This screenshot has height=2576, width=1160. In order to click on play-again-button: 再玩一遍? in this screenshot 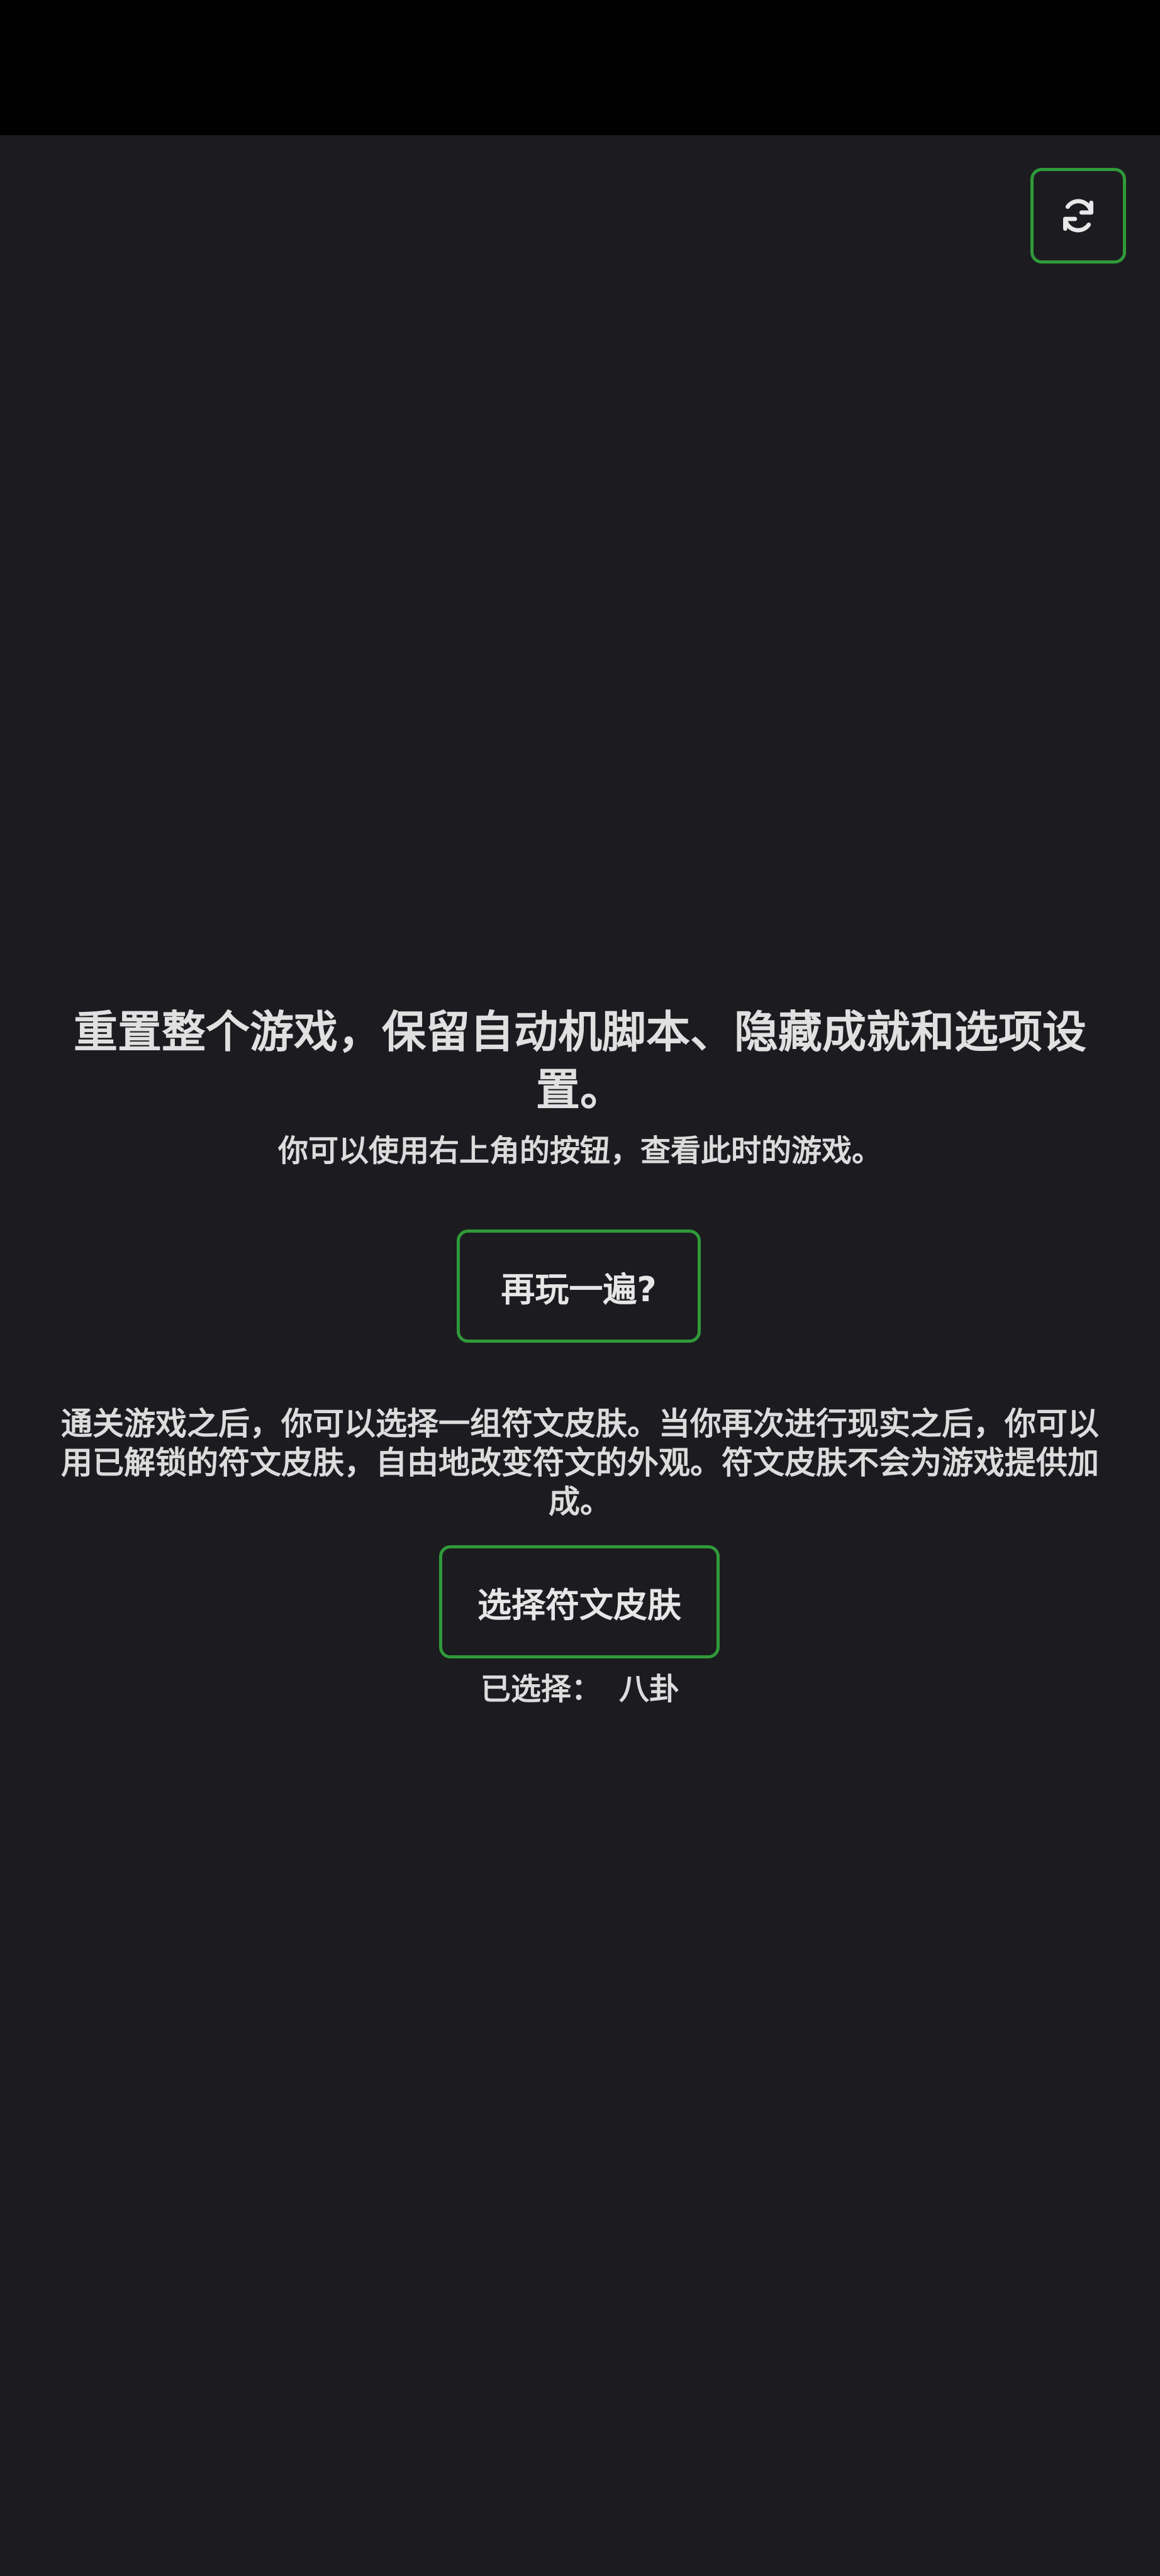, I will do `click(579, 1286)`.